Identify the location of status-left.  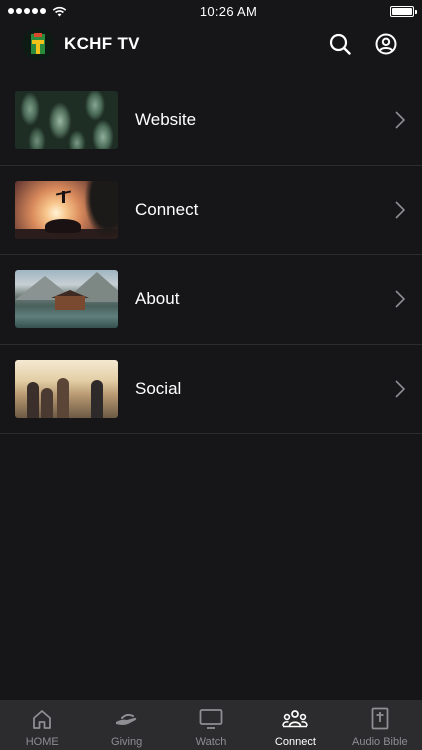
(37, 11).